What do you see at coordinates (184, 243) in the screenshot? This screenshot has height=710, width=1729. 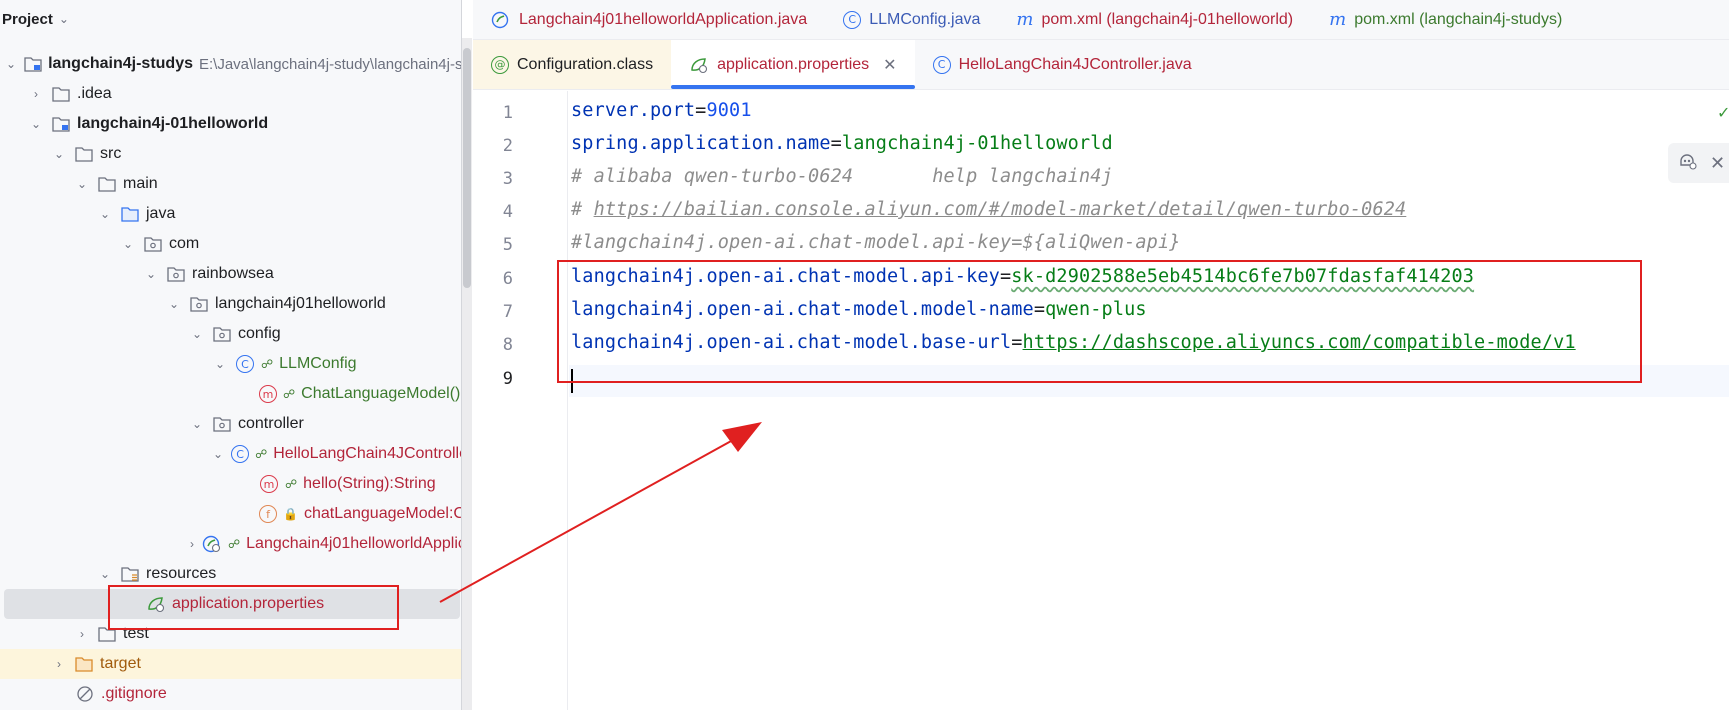 I see `tree-item-label: com` at bounding box center [184, 243].